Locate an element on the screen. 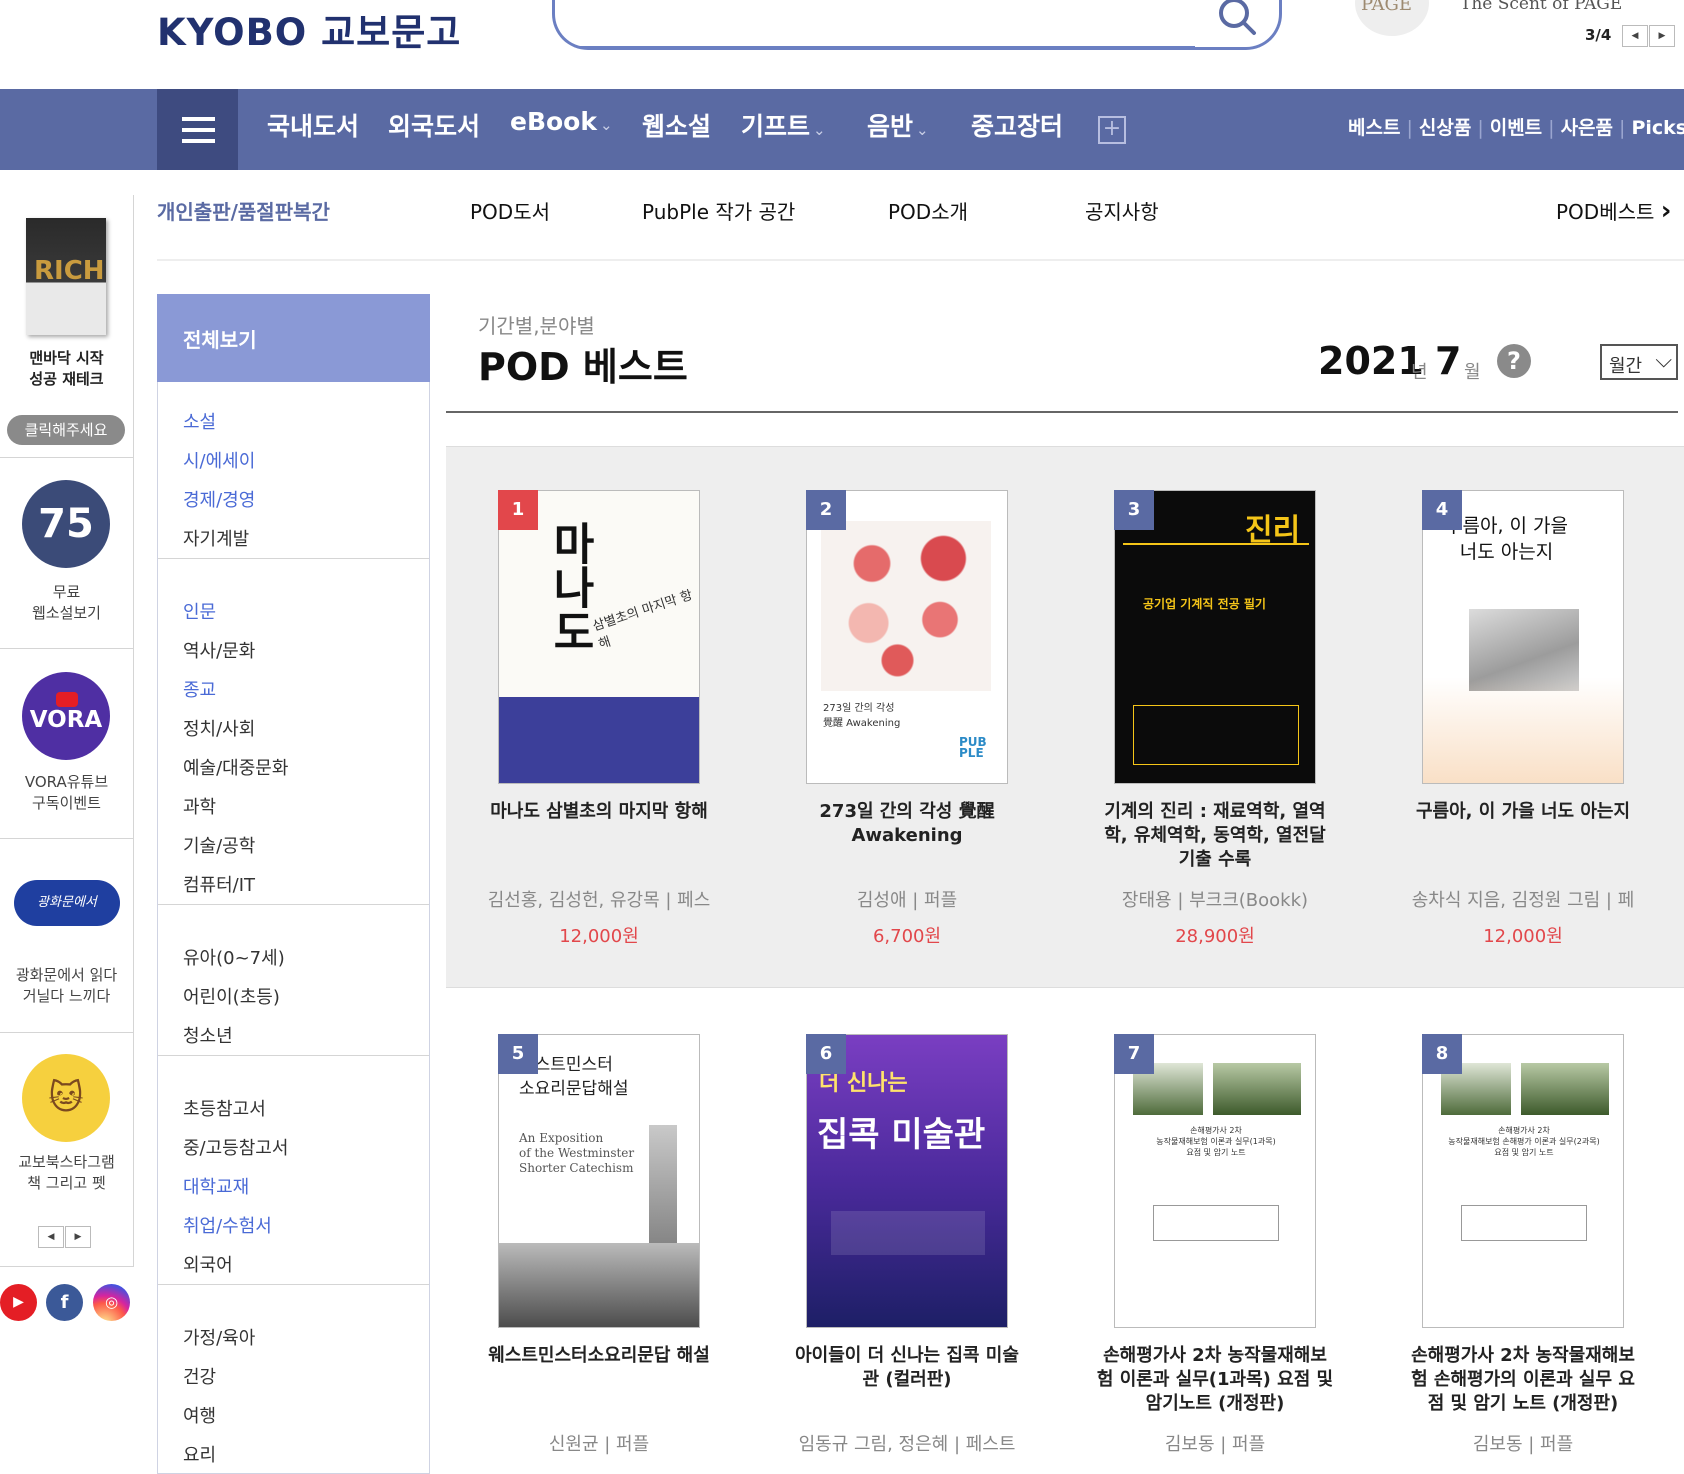 Image resolution: width=1684 pixels, height=1474 pixels. gnb-link-picks: Picks is located at coordinates (1657, 128).